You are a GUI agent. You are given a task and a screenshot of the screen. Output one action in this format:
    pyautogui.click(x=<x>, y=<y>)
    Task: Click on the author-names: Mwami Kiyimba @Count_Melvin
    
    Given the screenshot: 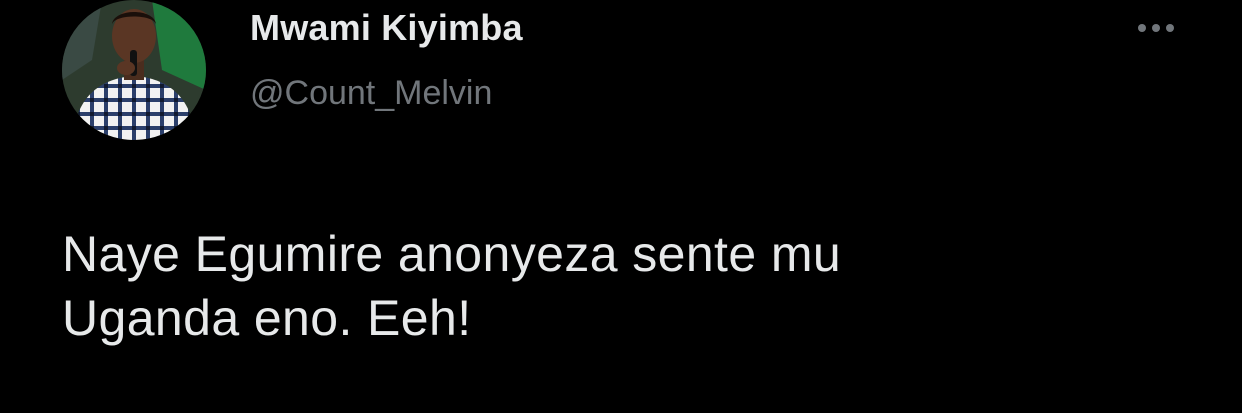 What is the action you would take?
    pyautogui.click(x=386, y=60)
    